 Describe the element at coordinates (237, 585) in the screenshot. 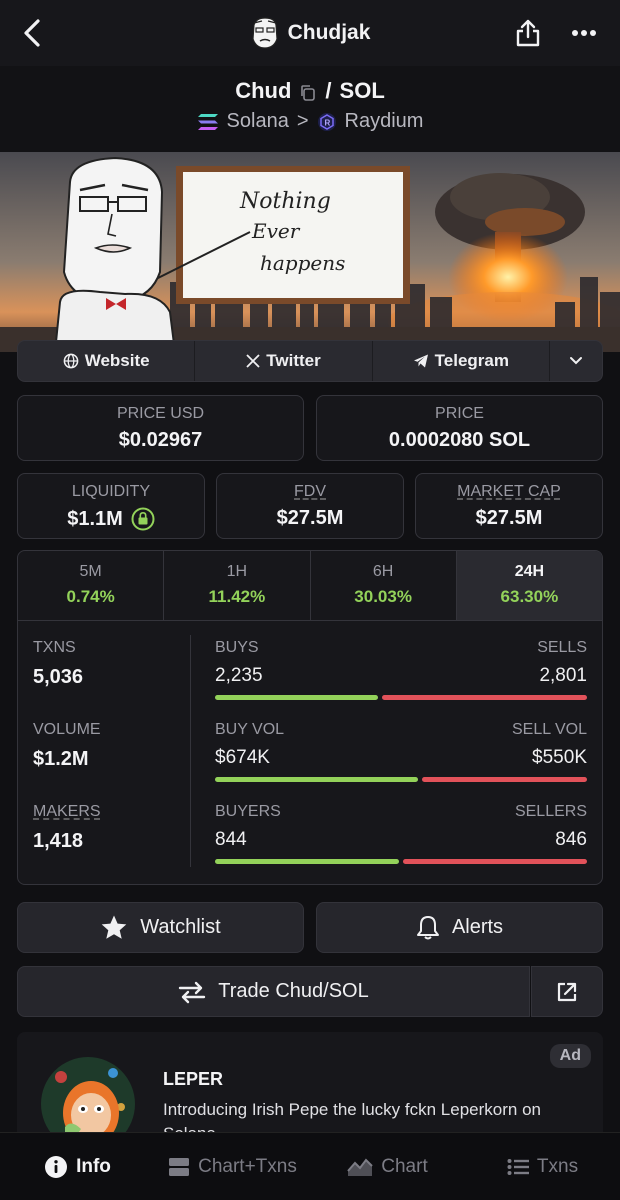

I see `period-tab-1h: 1H 11.42%` at that location.